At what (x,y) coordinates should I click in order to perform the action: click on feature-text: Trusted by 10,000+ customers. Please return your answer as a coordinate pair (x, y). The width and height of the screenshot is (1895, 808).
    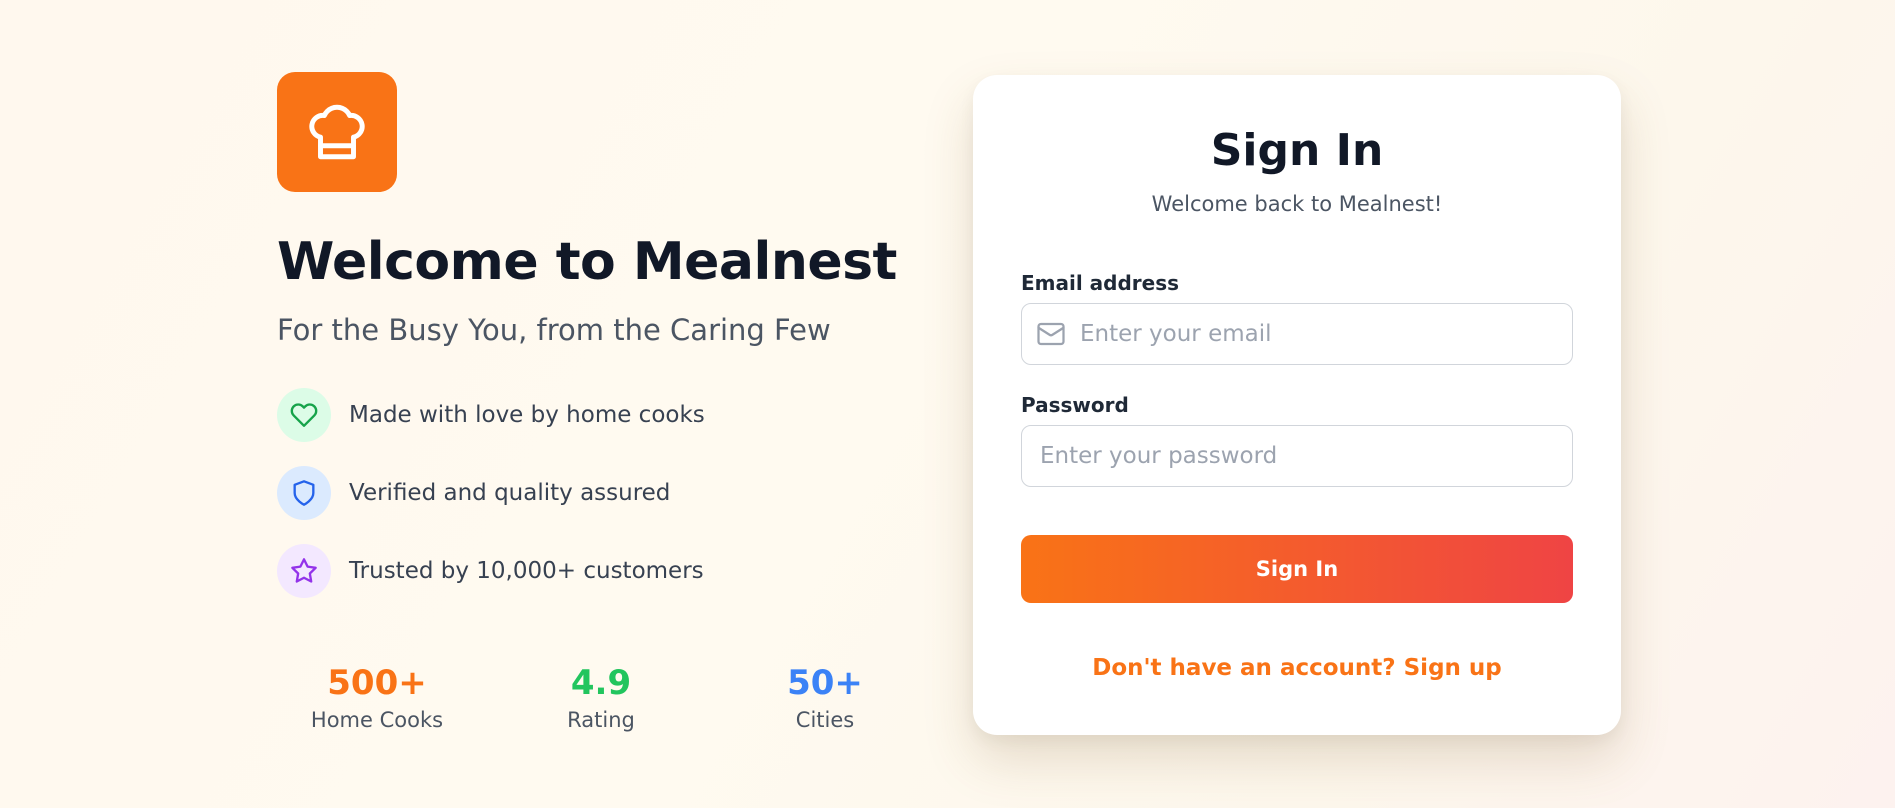
    Looking at the image, I should click on (526, 571).